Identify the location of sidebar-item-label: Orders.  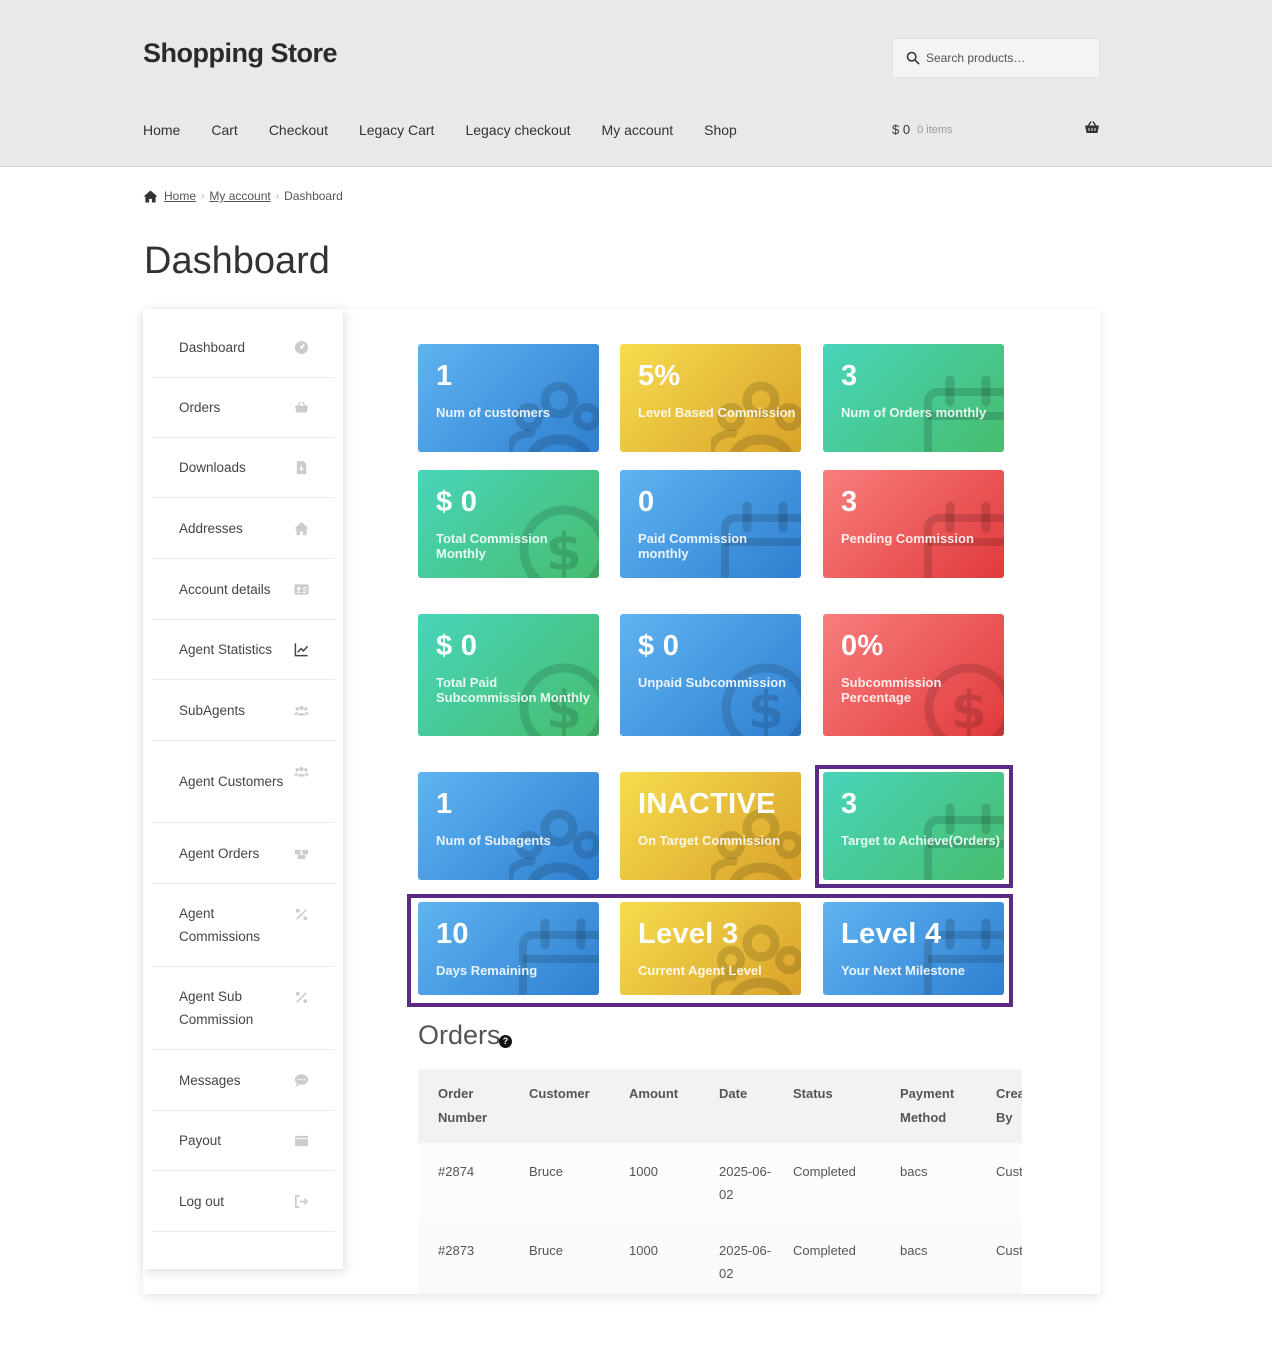
(200, 407).